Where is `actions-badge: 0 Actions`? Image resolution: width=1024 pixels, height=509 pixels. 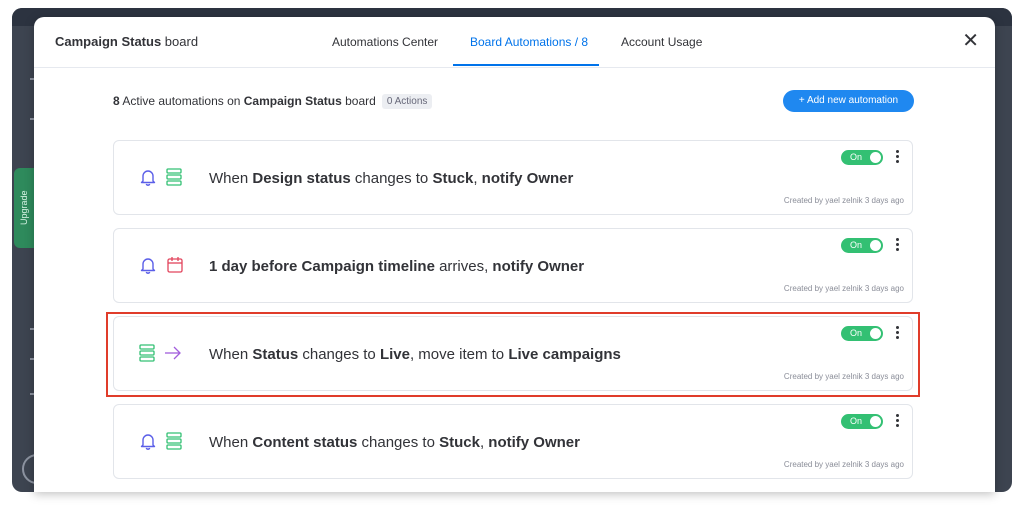
actions-badge: 0 Actions is located at coordinates (407, 101).